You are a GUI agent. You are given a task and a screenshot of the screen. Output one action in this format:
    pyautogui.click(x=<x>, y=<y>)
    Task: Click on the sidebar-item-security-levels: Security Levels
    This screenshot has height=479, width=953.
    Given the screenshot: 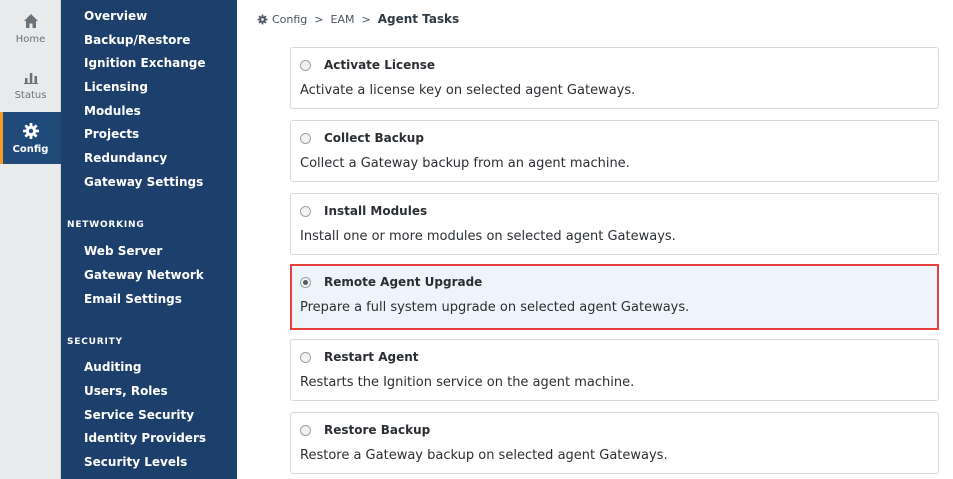 What is the action you would take?
    pyautogui.click(x=135, y=462)
    